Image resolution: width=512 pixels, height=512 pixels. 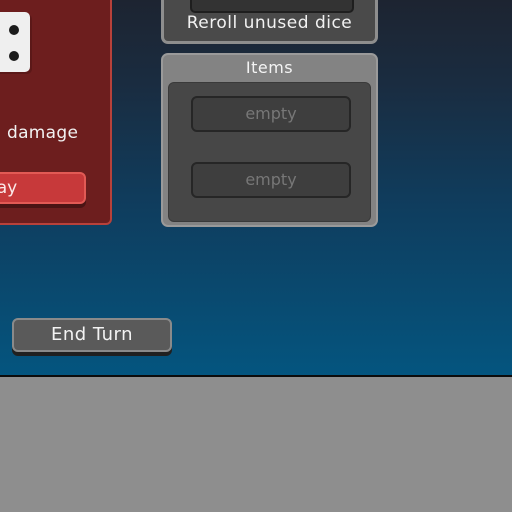 I want to click on play-button: lay, so click(x=43, y=188).